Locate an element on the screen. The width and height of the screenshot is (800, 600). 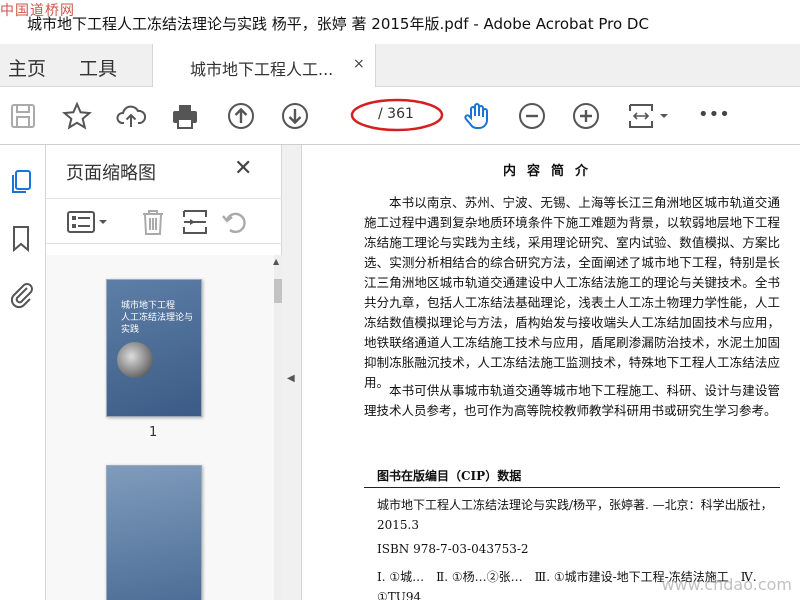
cover-image is located at coordinates (135, 360).